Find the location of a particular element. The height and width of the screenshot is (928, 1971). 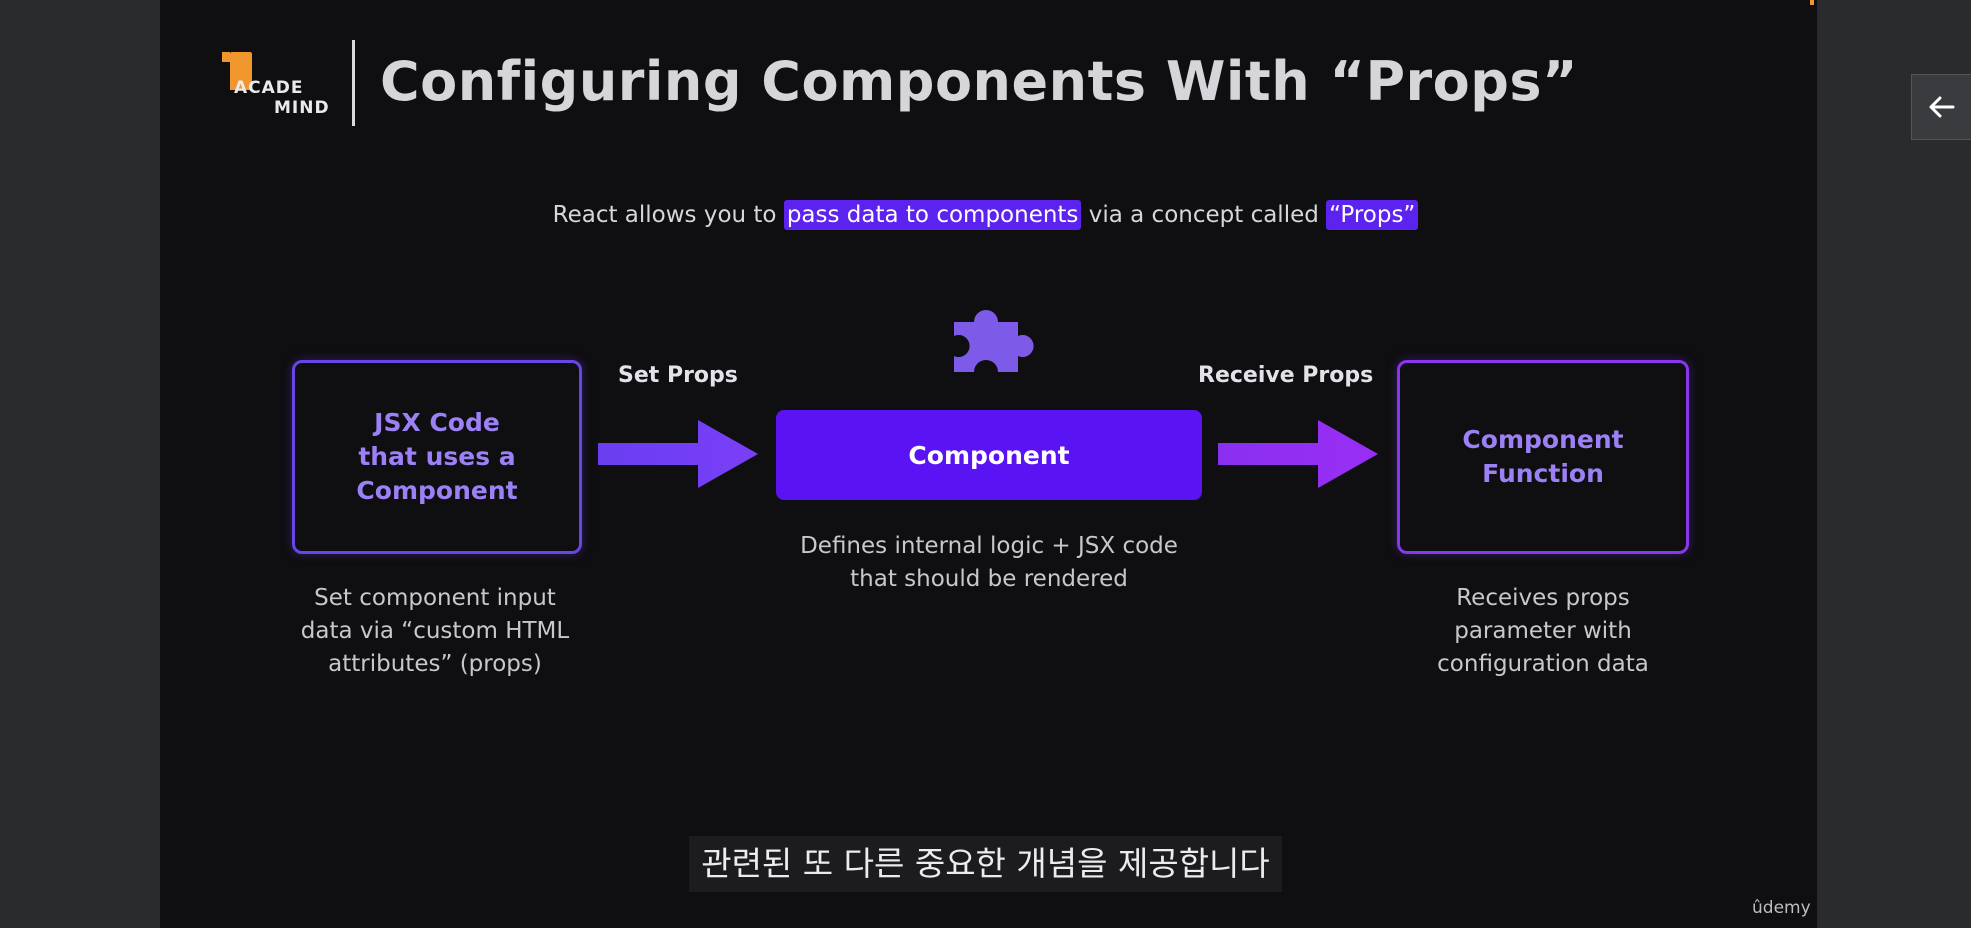

logo-text-line2: MIND is located at coordinates (302, 108).